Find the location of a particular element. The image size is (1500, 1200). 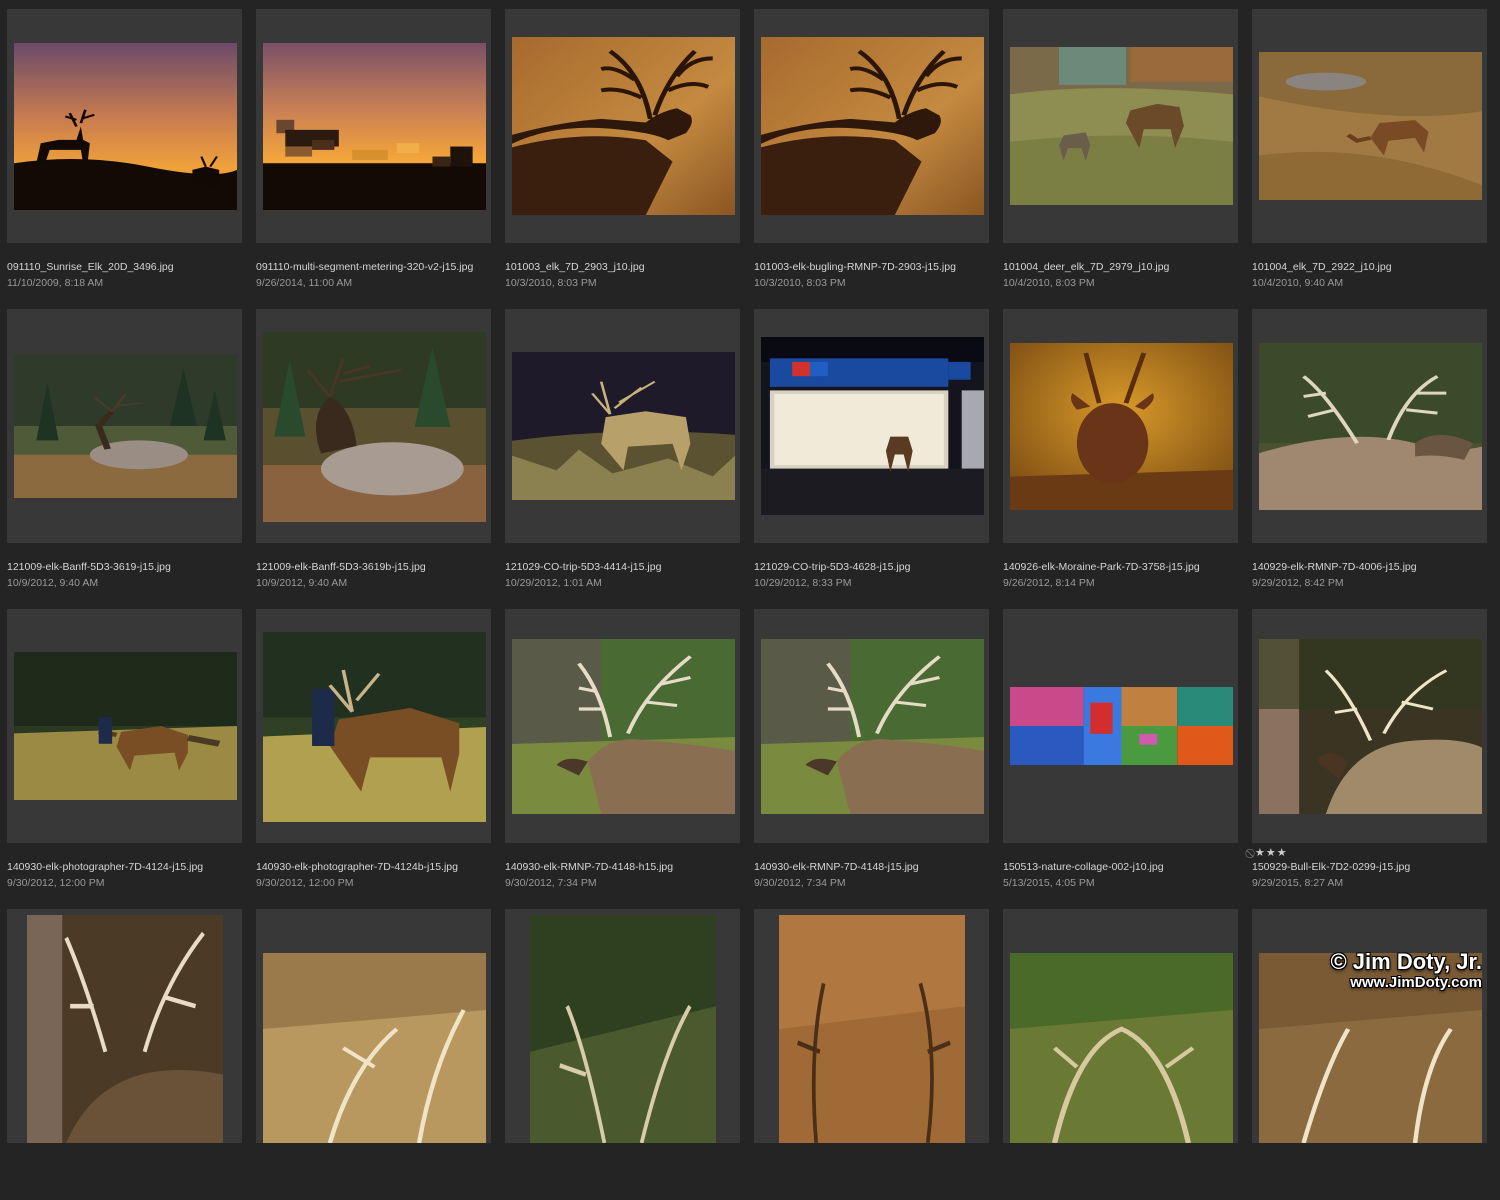

photo-date: 10/29/2012, 1:01 AM is located at coordinates (553, 583).